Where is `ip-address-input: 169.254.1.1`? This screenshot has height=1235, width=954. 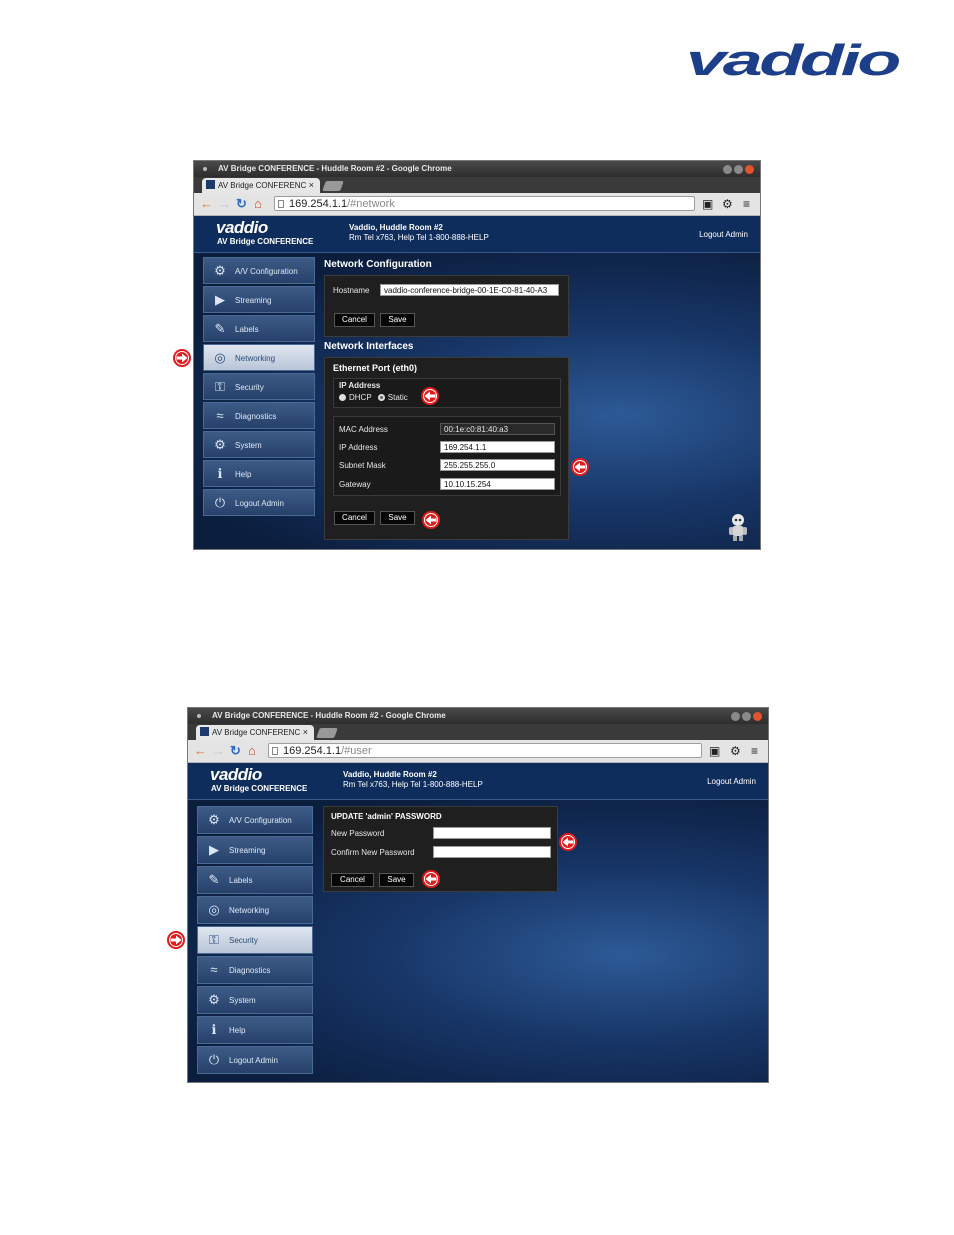 ip-address-input: 169.254.1.1 is located at coordinates (497, 447).